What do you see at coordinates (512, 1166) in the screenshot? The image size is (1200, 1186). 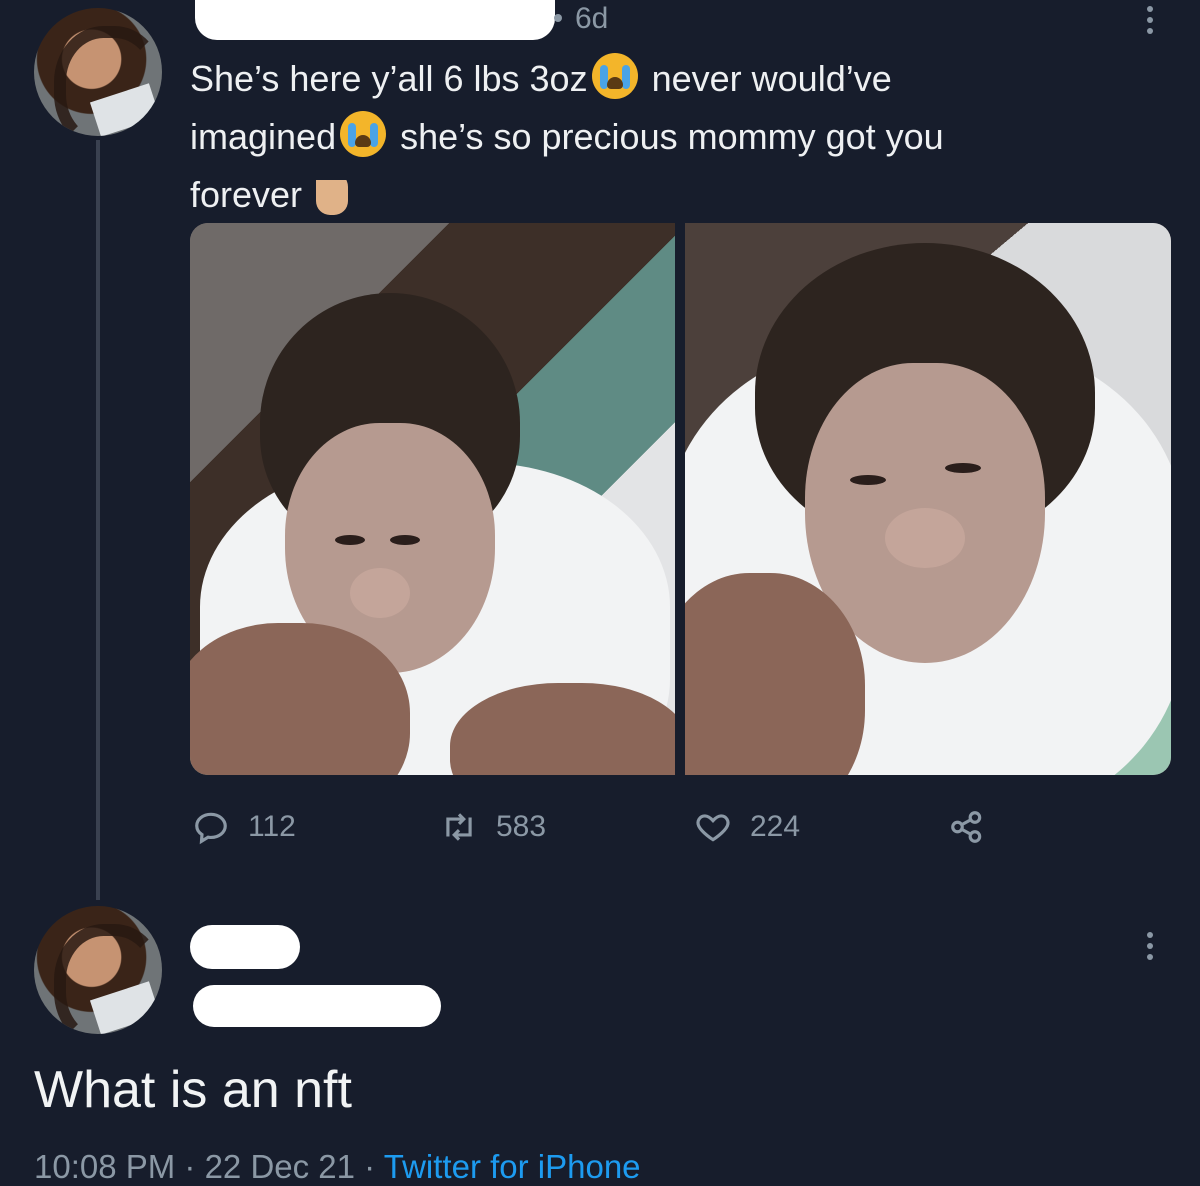 I see `reply-source-link: Twitter for iPhone` at bounding box center [512, 1166].